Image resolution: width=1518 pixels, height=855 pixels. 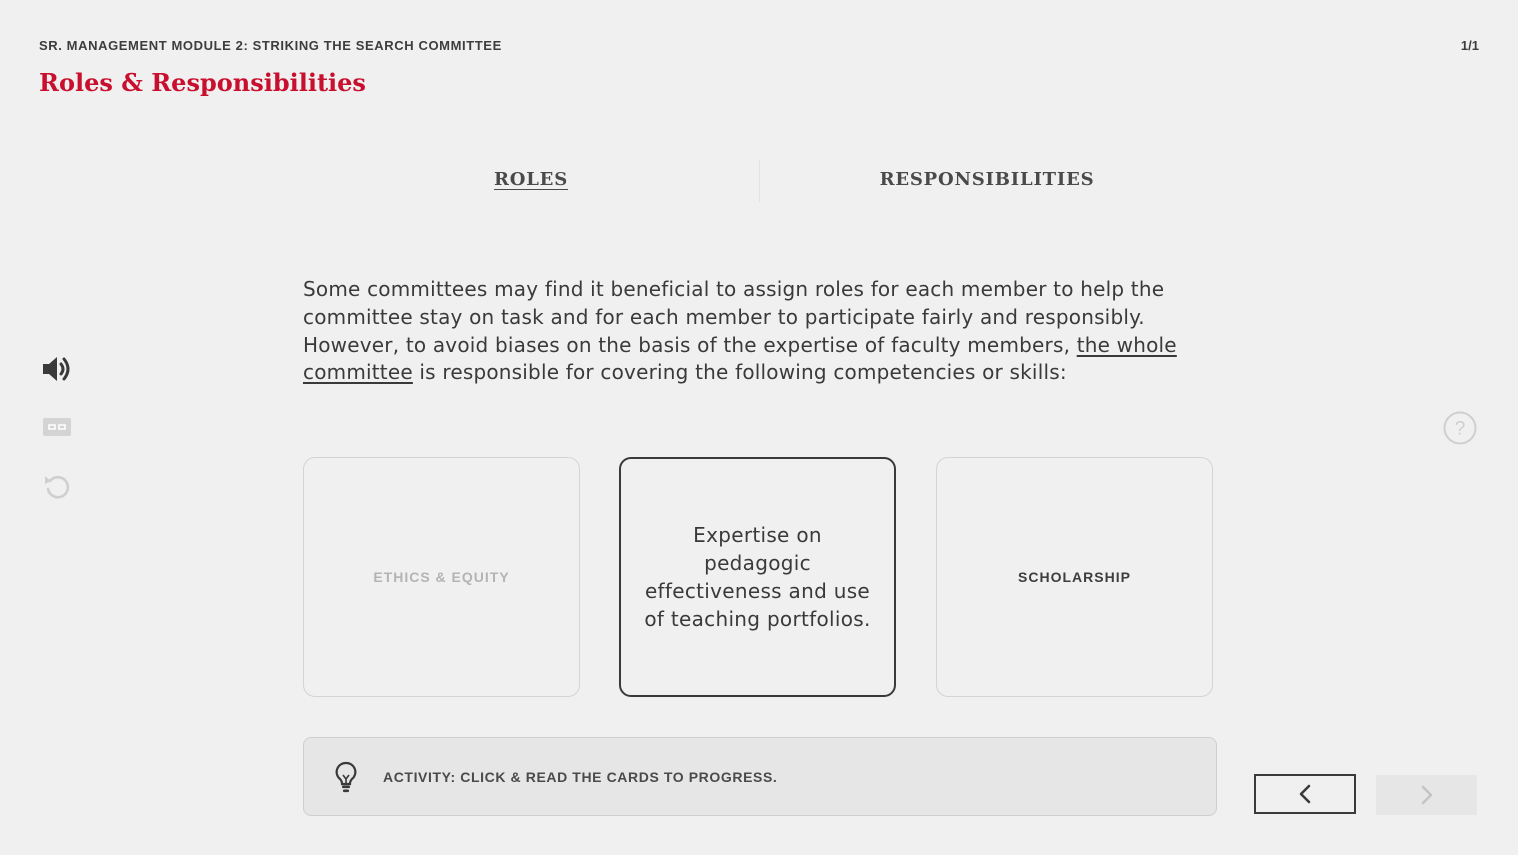 What do you see at coordinates (1469, 45) in the screenshot?
I see `page-counter: 1/1` at bounding box center [1469, 45].